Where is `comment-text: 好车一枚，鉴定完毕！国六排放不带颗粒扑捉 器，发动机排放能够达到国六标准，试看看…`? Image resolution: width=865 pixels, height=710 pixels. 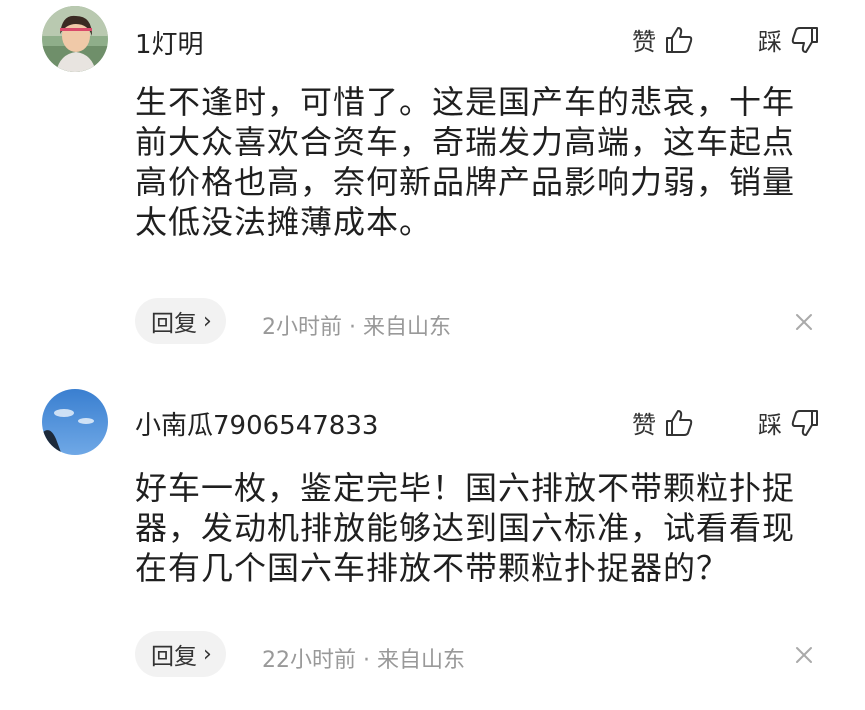 comment-text: 好车一枚，鉴定完毕！国六排放不带颗粒扑捉 器，发动机排放能够达到国六标准，试看看… is located at coordinates (485, 528).